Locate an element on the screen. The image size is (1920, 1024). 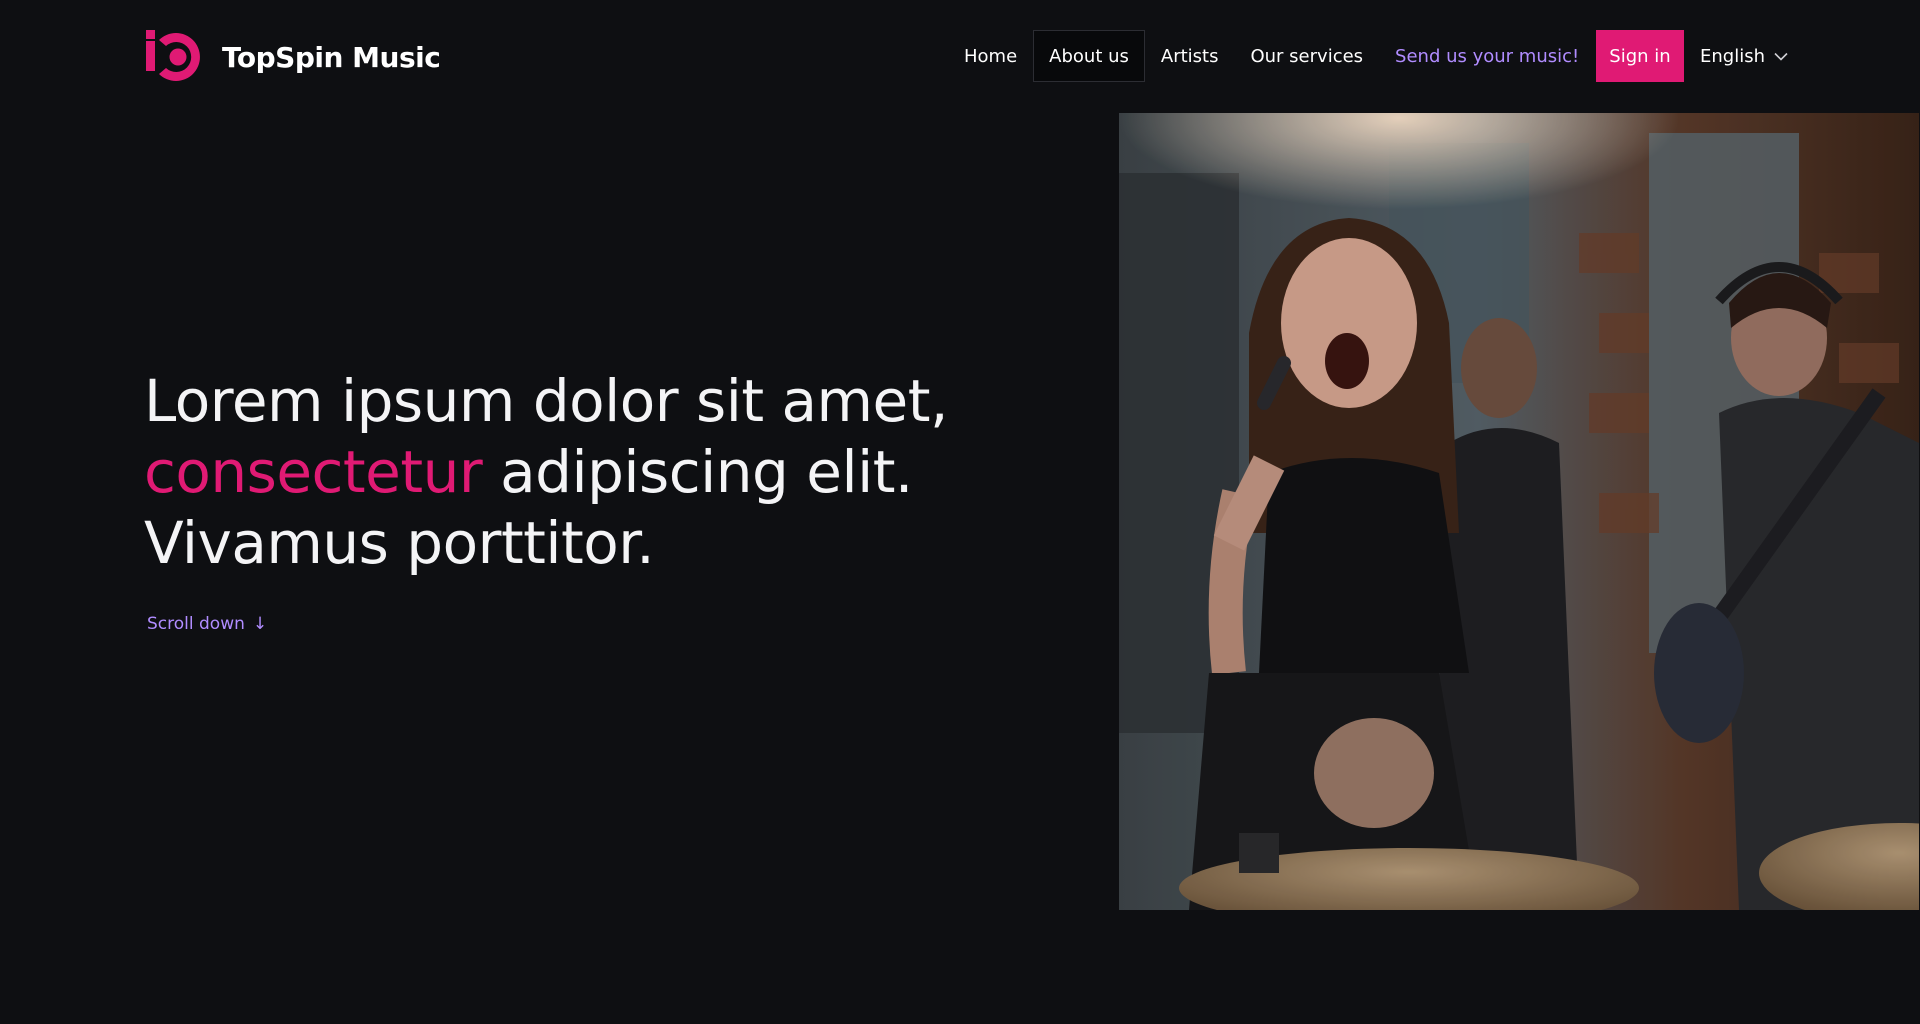
chevron-down-icon is located at coordinates (1781, 56).